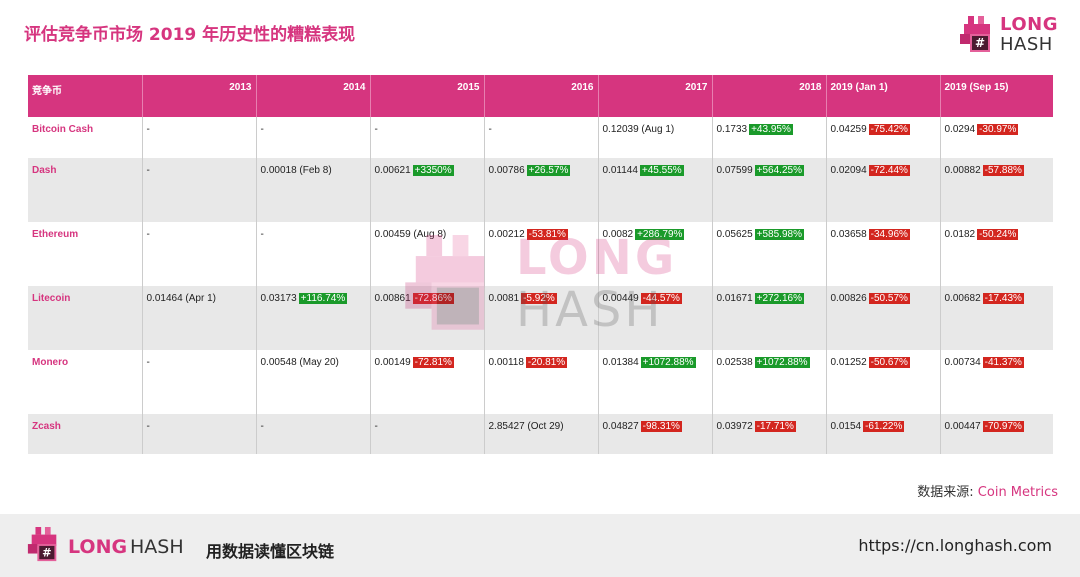 This screenshot has width=1080, height=577. I want to click on change-badge-positive: +3350%, so click(433, 170).